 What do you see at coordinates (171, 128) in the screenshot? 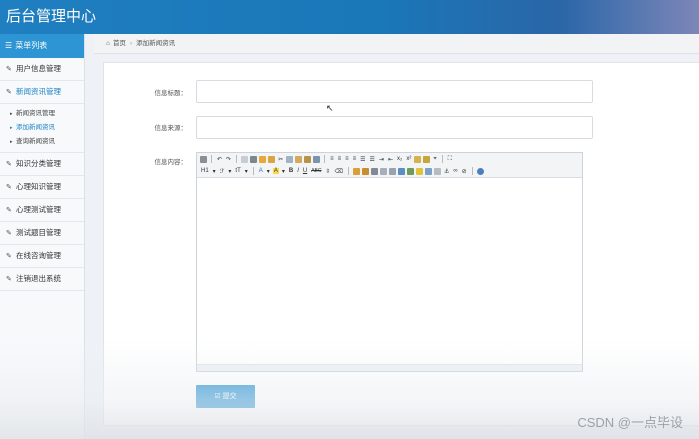
I see `source-label: 信息来源：` at bounding box center [171, 128].